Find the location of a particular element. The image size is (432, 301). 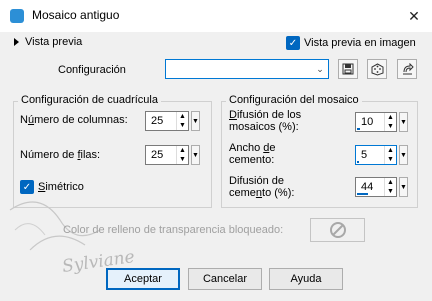

cement-diffusion-dropdown: ▼ is located at coordinates (403, 187).